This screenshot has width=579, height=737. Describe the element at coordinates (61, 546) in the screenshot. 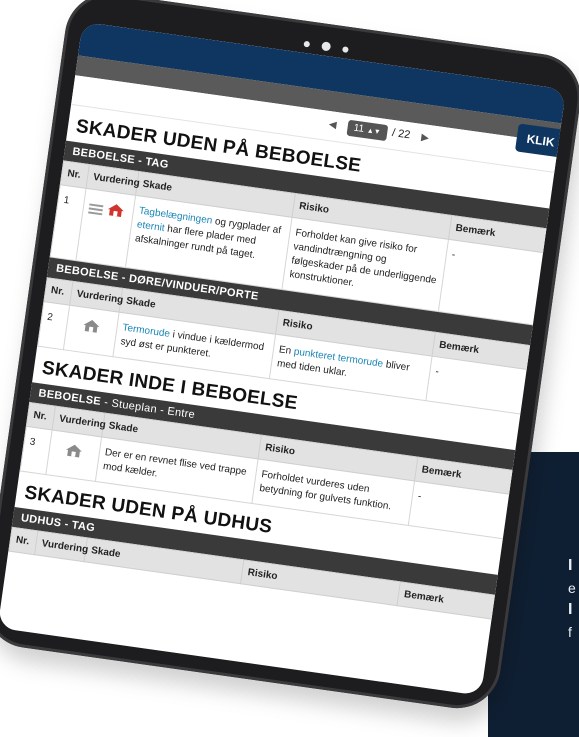

I see `column-header-vurdering: Vurdering` at that location.